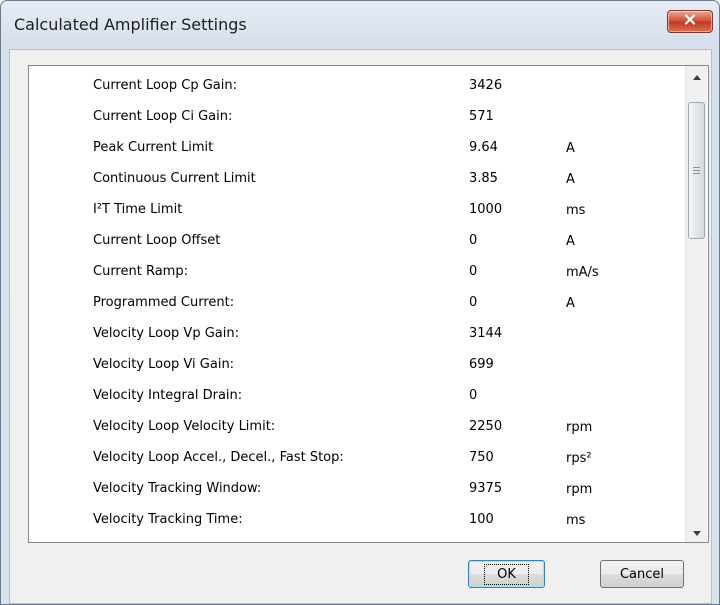 The height and width of the screenshot is (605, 720). I want to click on setting-unit: mA/s, so click(582, 272).